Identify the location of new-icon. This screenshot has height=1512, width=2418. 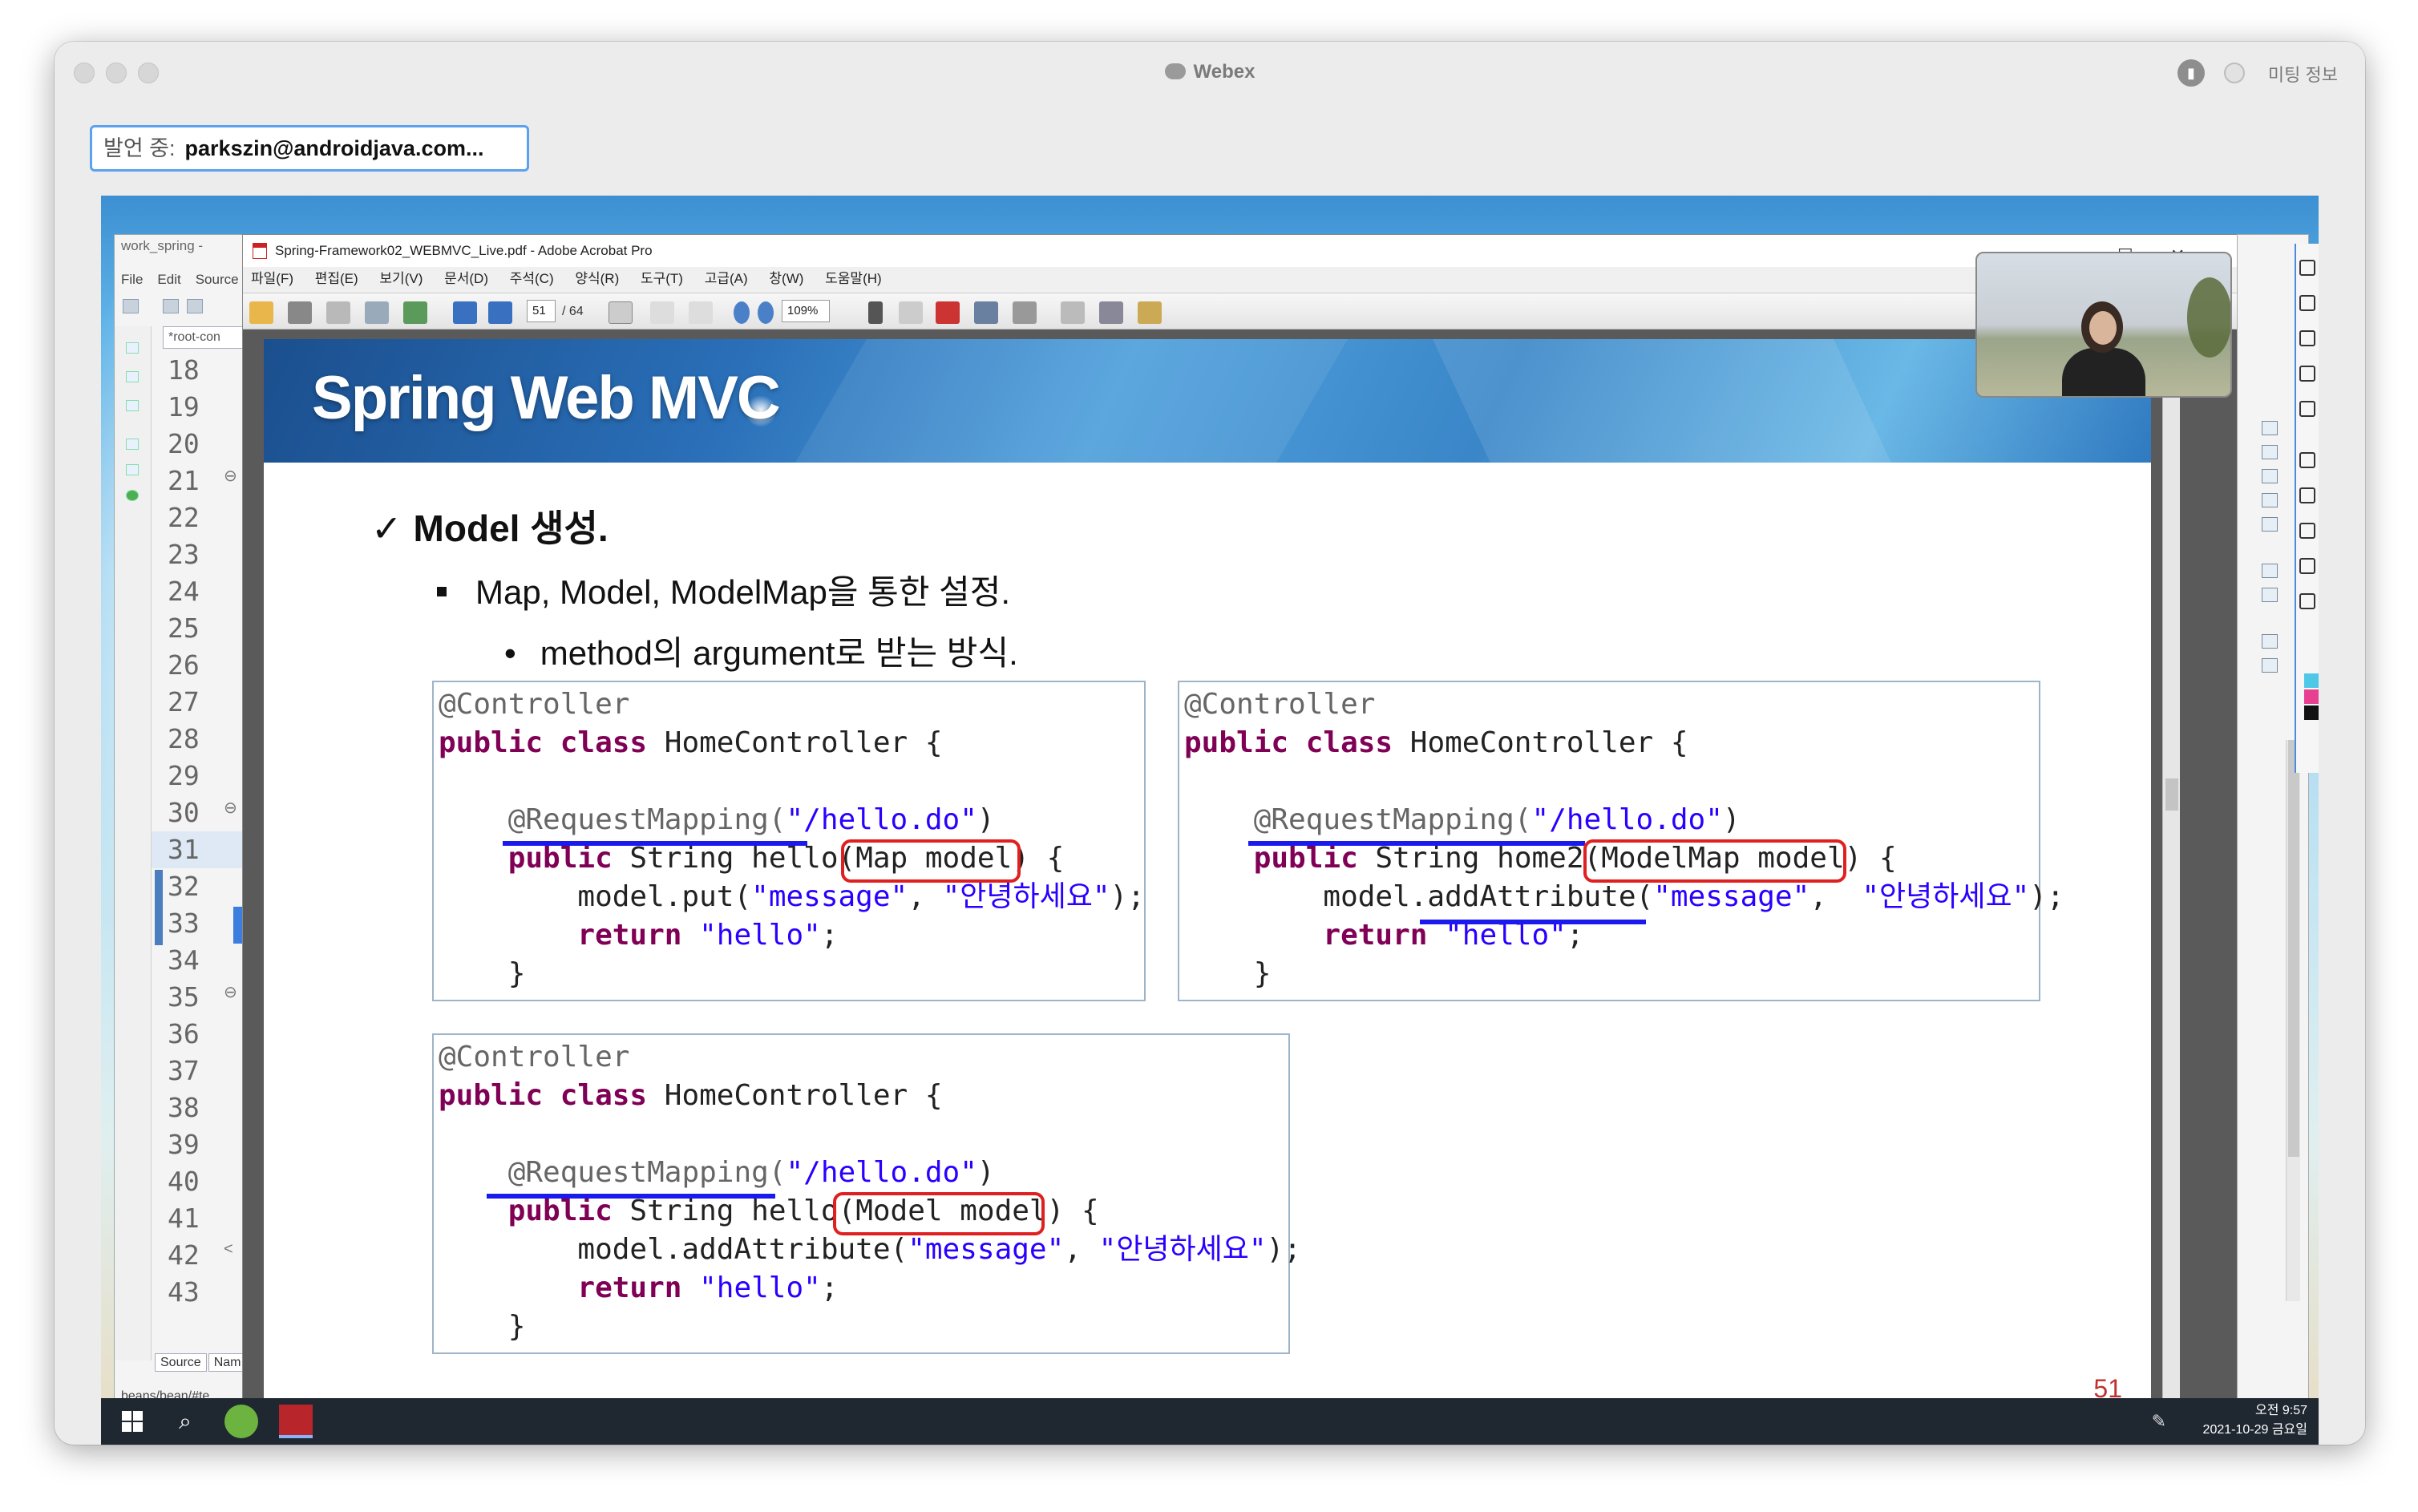
(131, 306).